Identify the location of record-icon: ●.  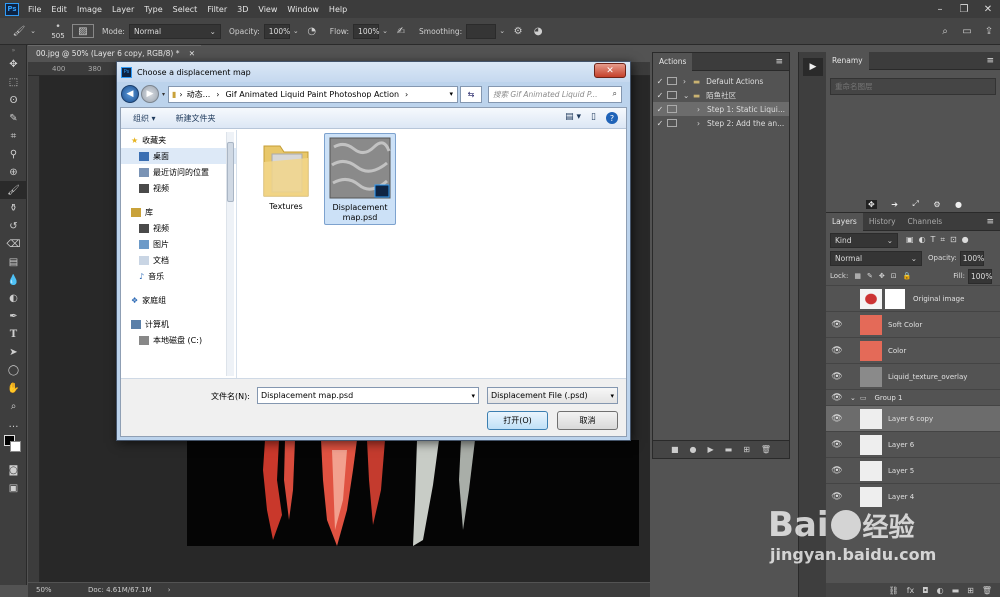
(693, 449).